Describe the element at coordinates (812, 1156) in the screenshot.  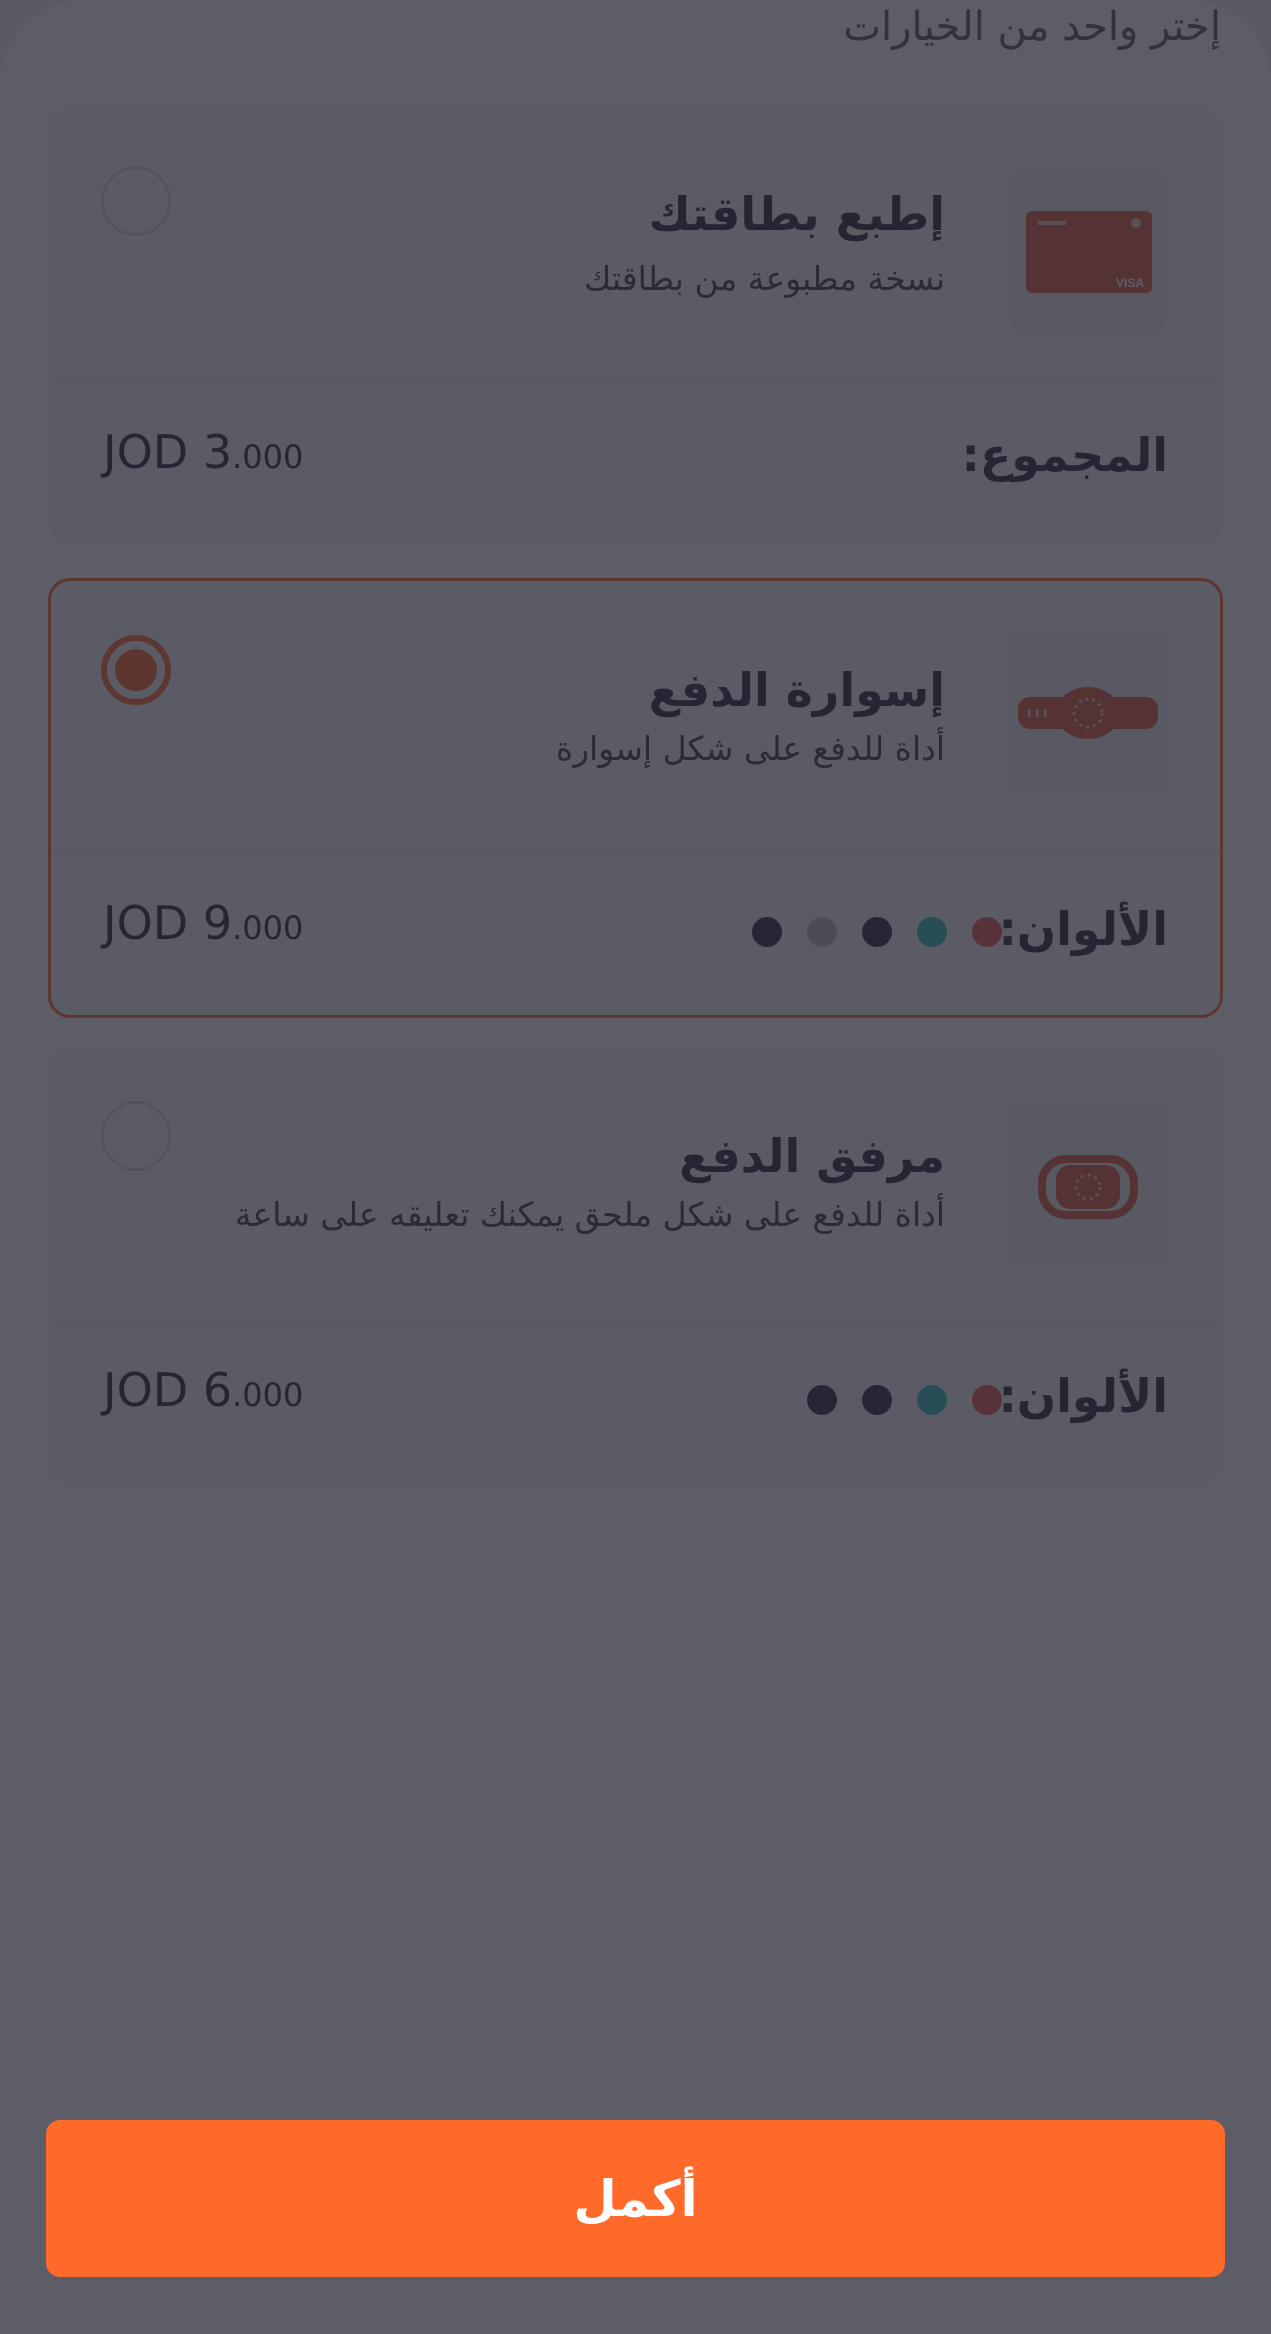
I see `option-title: مرفق الدفع` at that location.